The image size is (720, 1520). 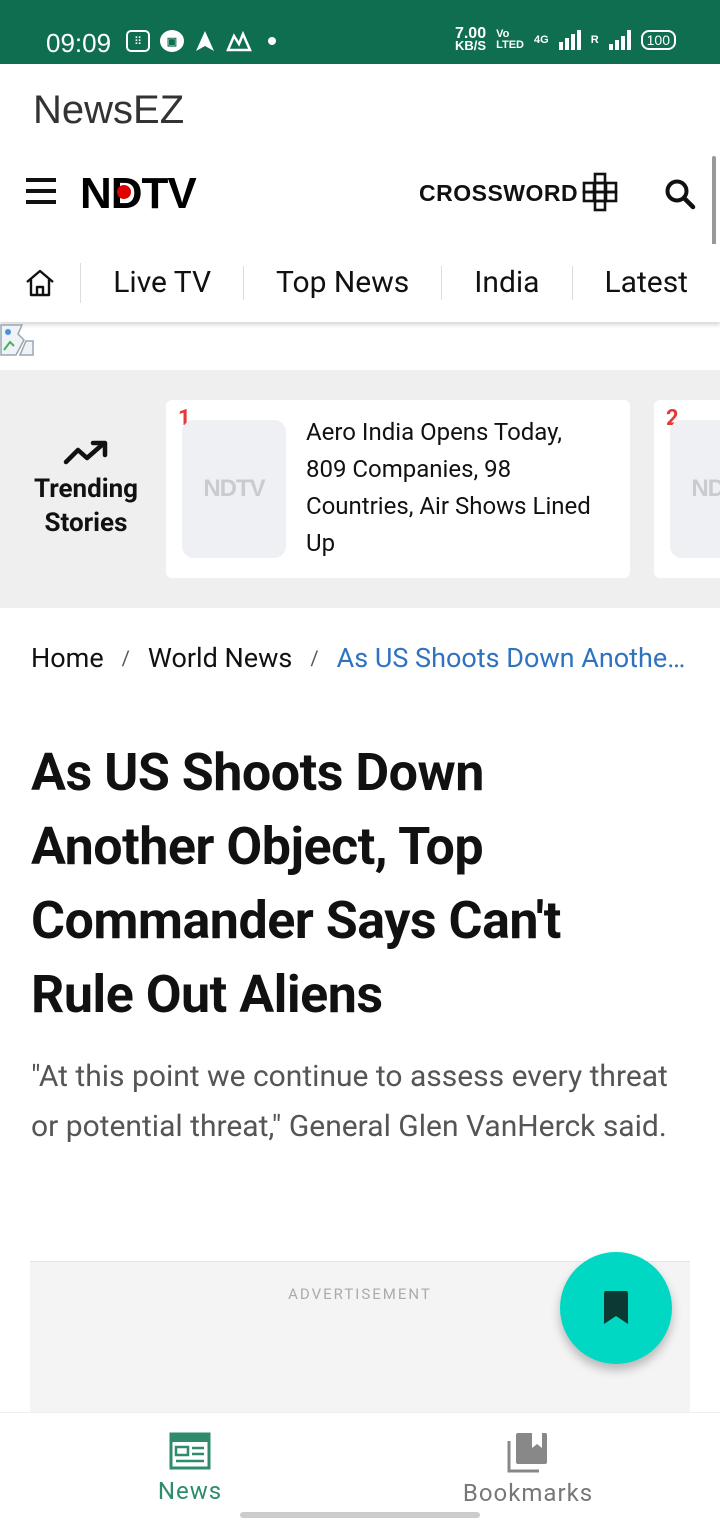 I want to click on bookmark-button, so click(x=616, y=1308).